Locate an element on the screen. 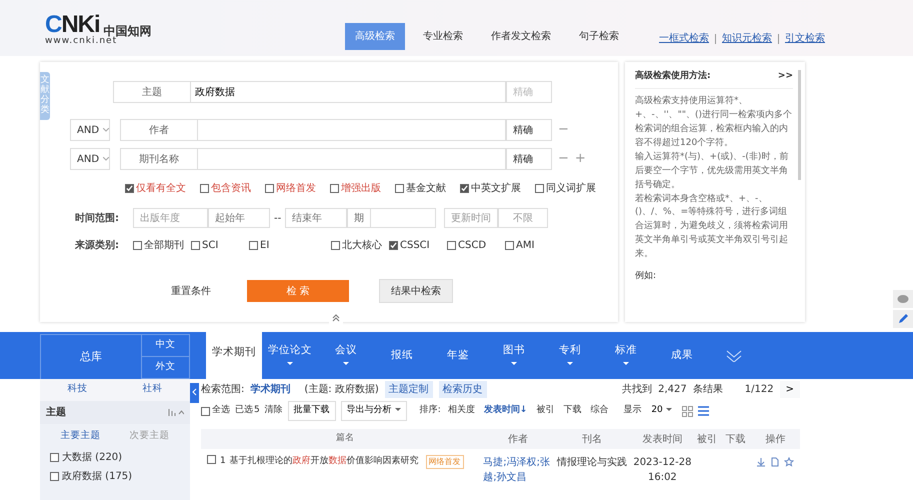 The image size is (913, 500). database-tab: 图书 is located at coordinates (514, 355).